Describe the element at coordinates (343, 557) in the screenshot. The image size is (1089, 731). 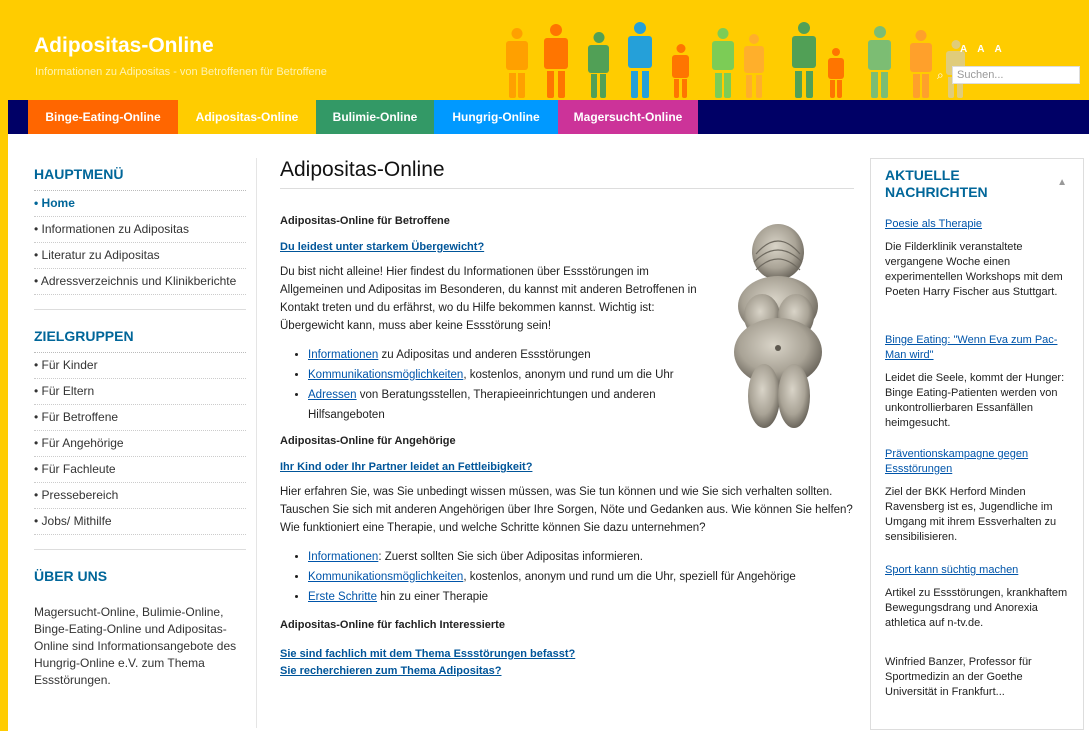
I see `link-informationen-angehoerige: Informationen` at that location.